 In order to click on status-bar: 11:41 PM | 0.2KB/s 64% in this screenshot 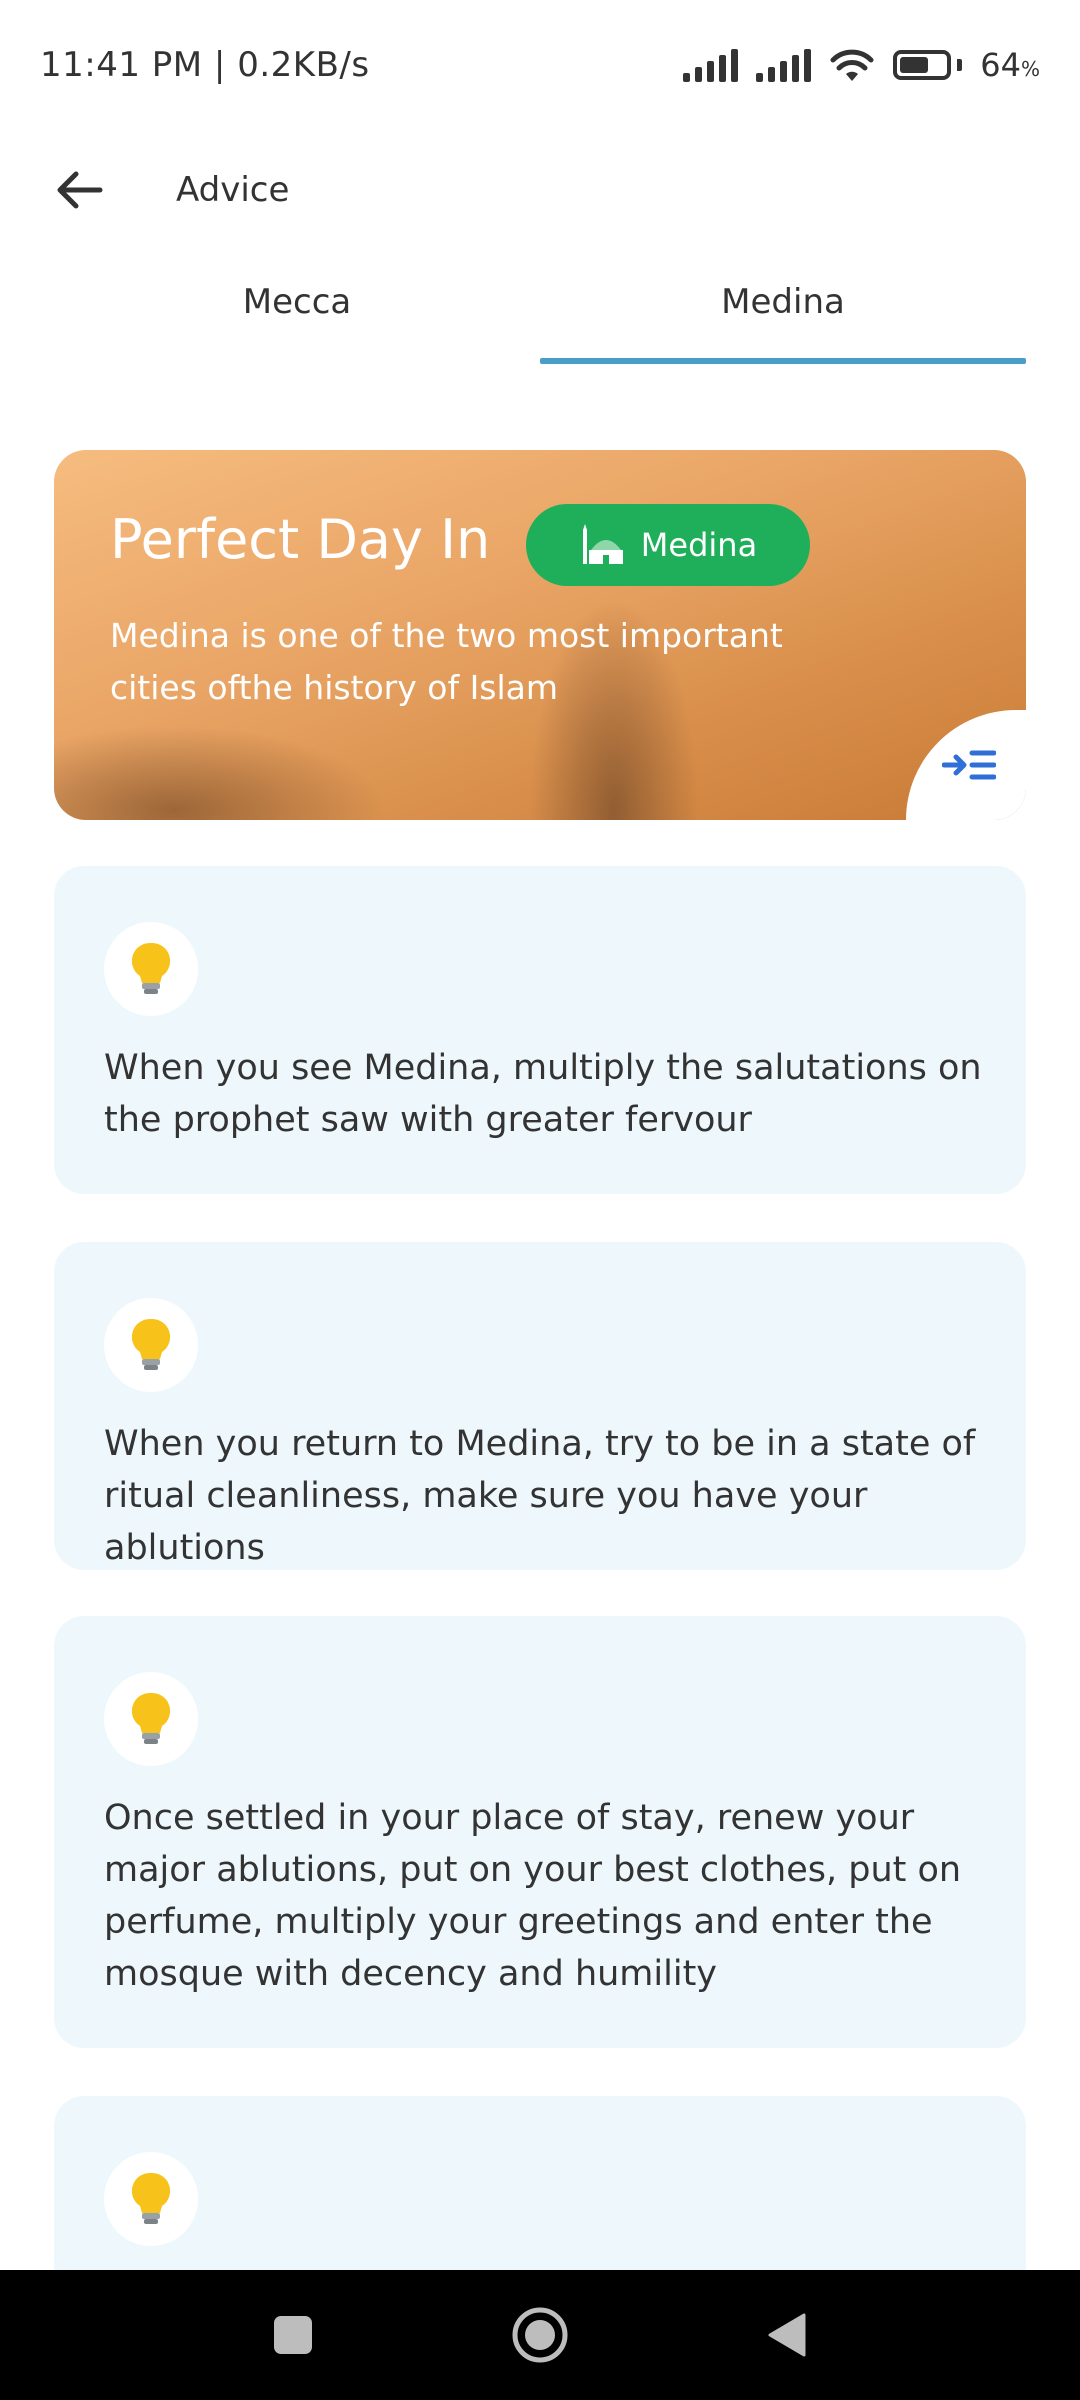, I will do `click(540, 65)`.